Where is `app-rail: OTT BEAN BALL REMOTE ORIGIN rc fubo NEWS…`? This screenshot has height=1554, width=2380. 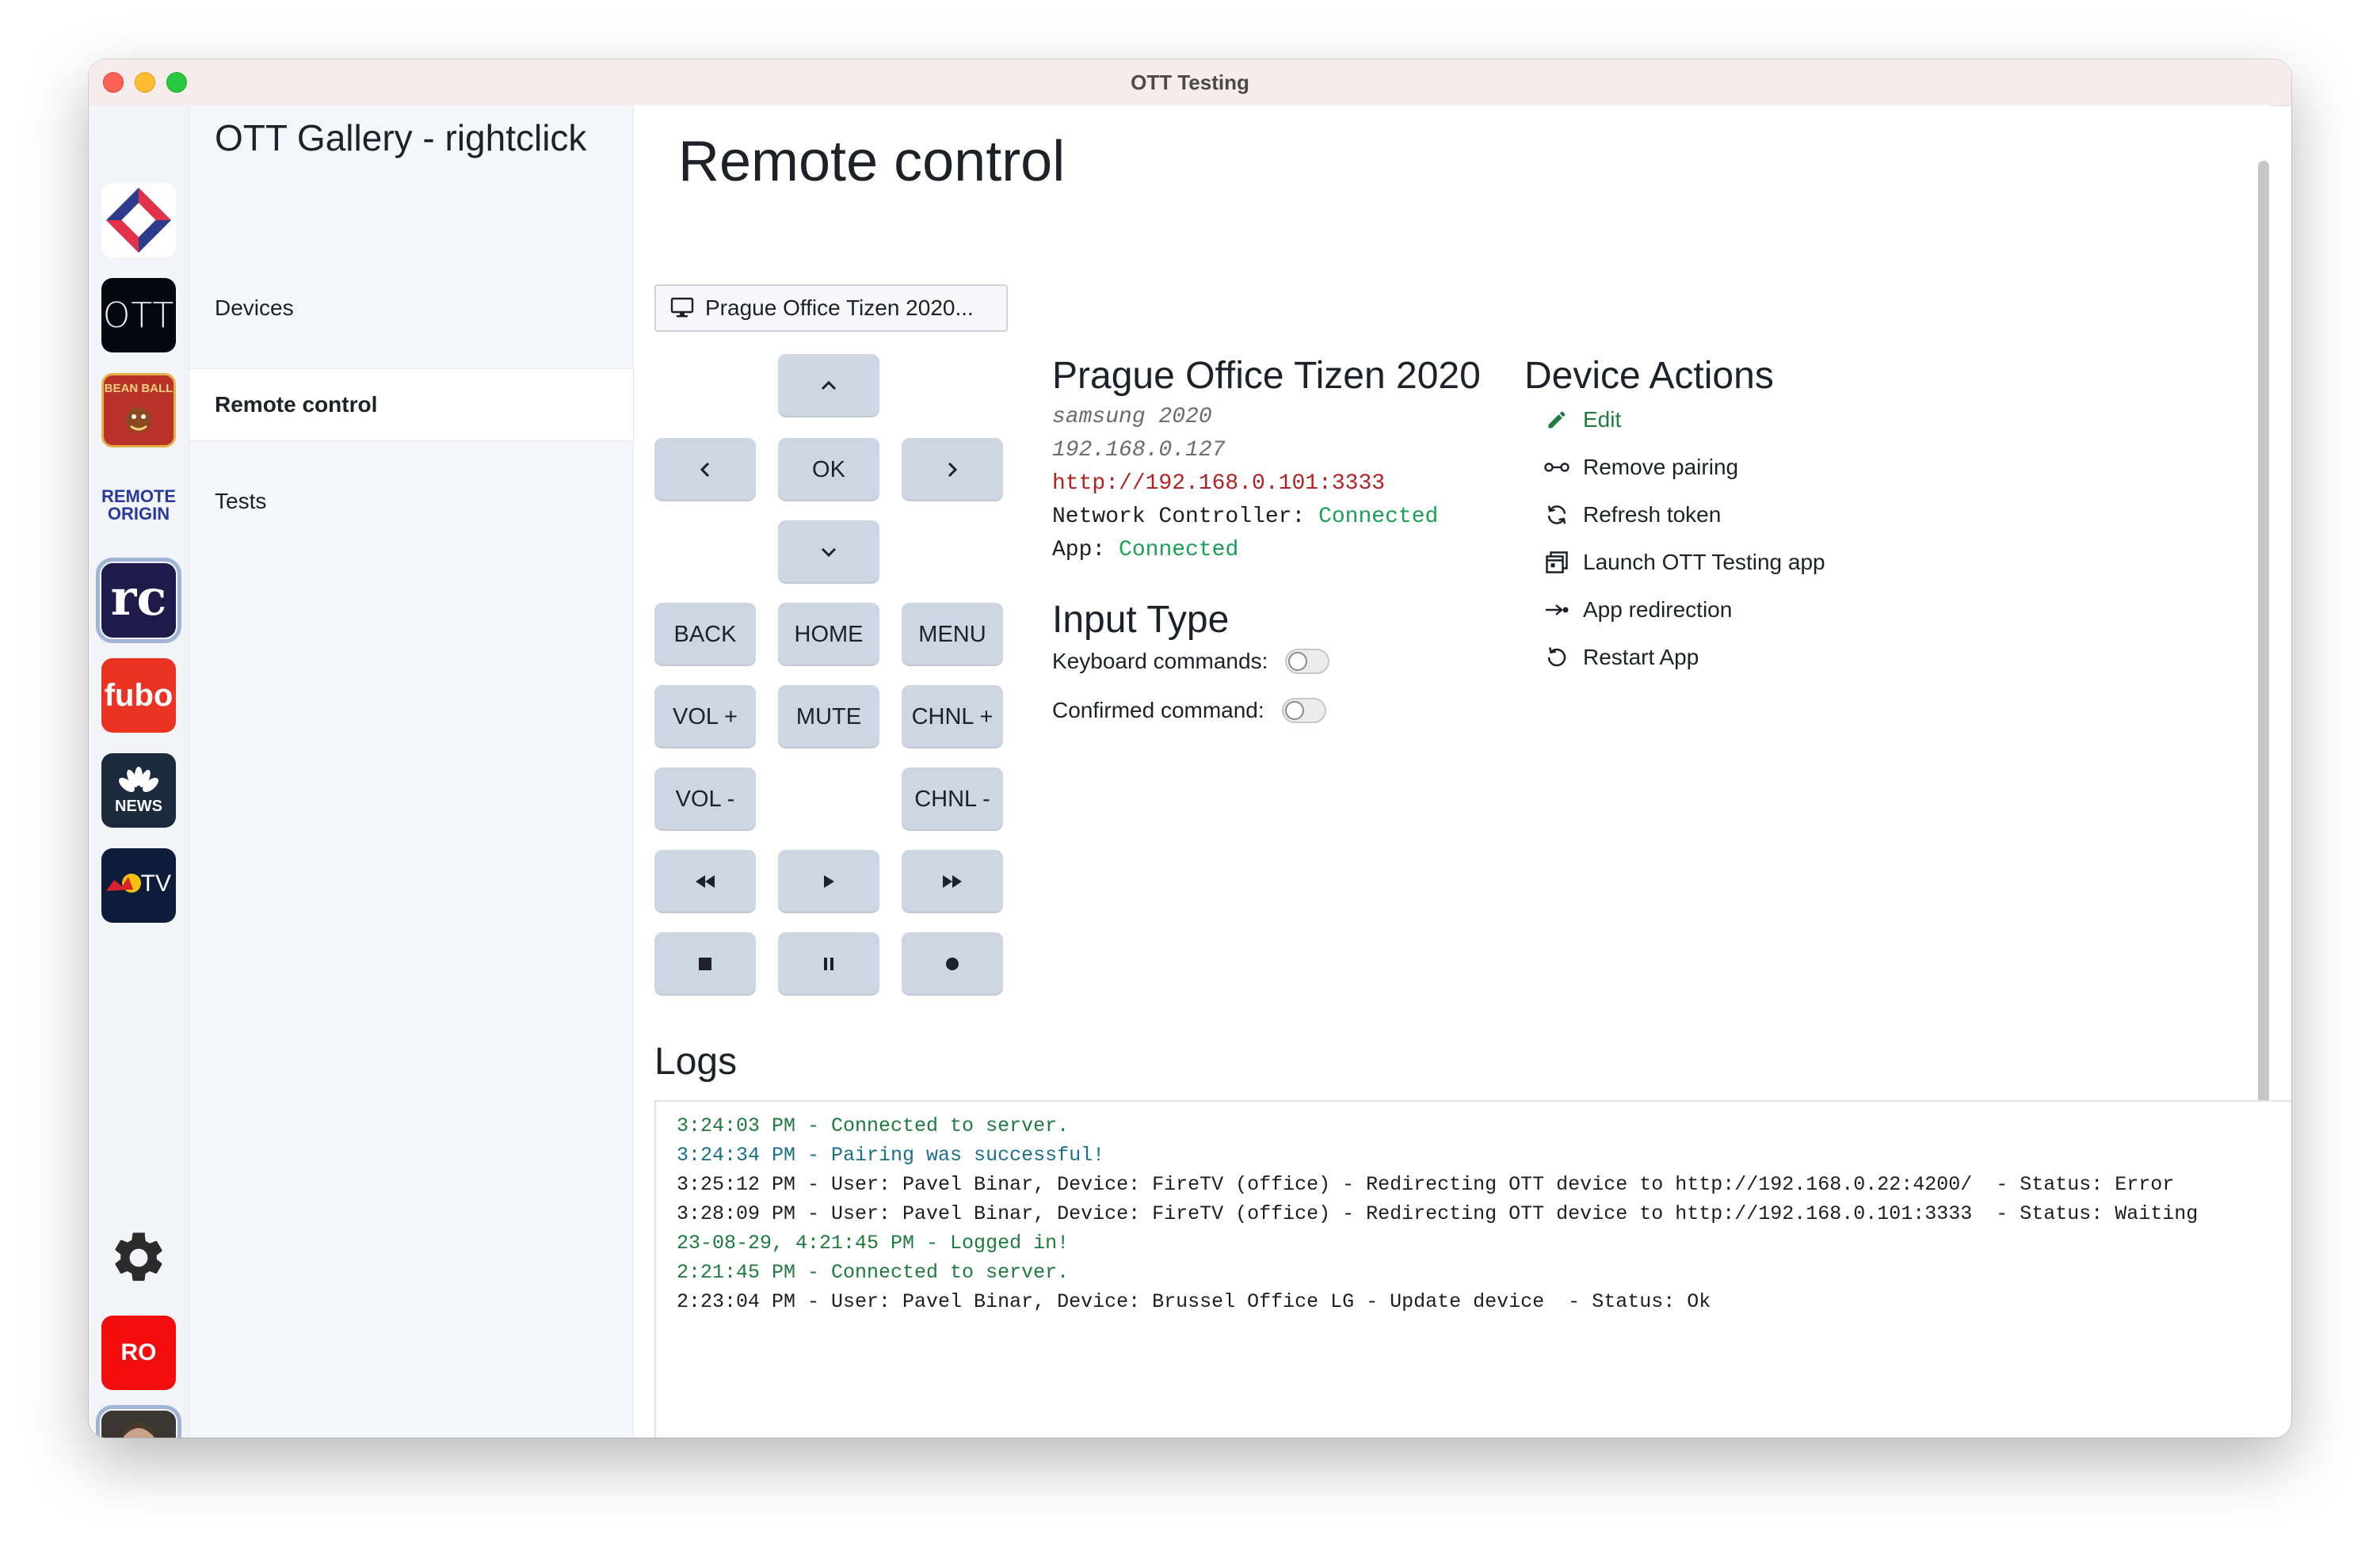
app-rail: OTT BEAN BALL REMOTE ORIGIN rc fubo NEWS… is located at coordinates (139, 771).